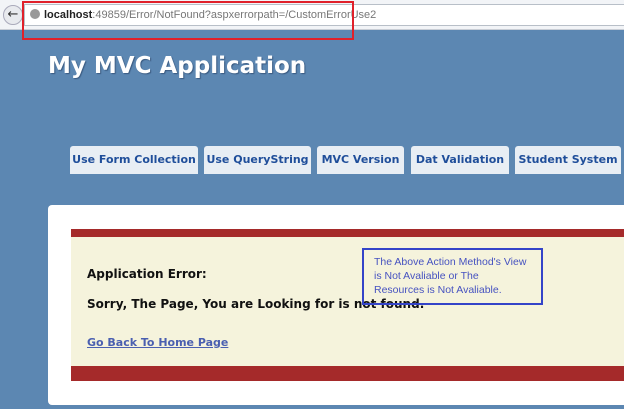  What do you see at coordinates (157, 342) in the screenshot?
I see `home-link: Go Back To Home Page` at bounding box center [157, 342].